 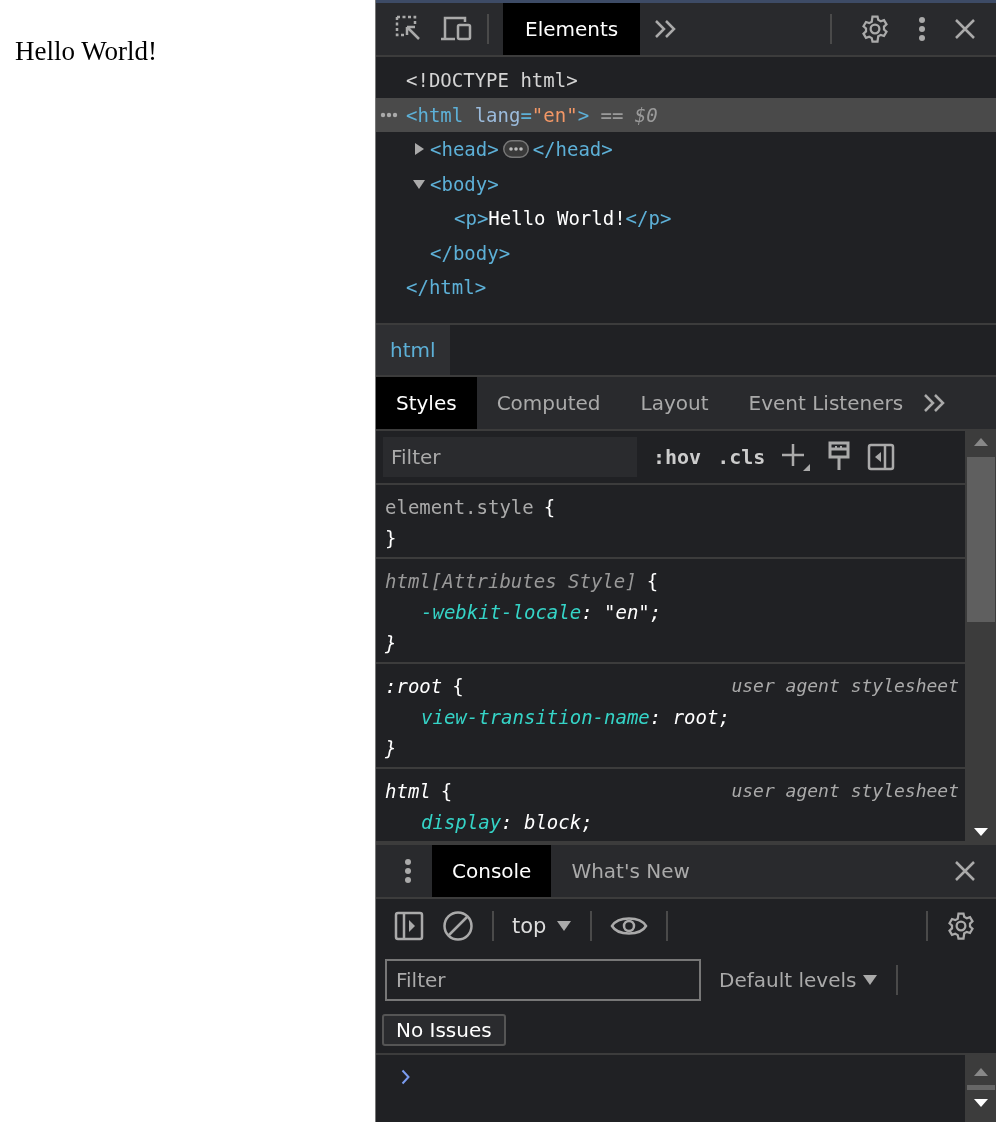 What do you see at coordinates (464, 149) in the screenshot?
I see `dom-node-line: <head>` at bounding box center [464, 149].